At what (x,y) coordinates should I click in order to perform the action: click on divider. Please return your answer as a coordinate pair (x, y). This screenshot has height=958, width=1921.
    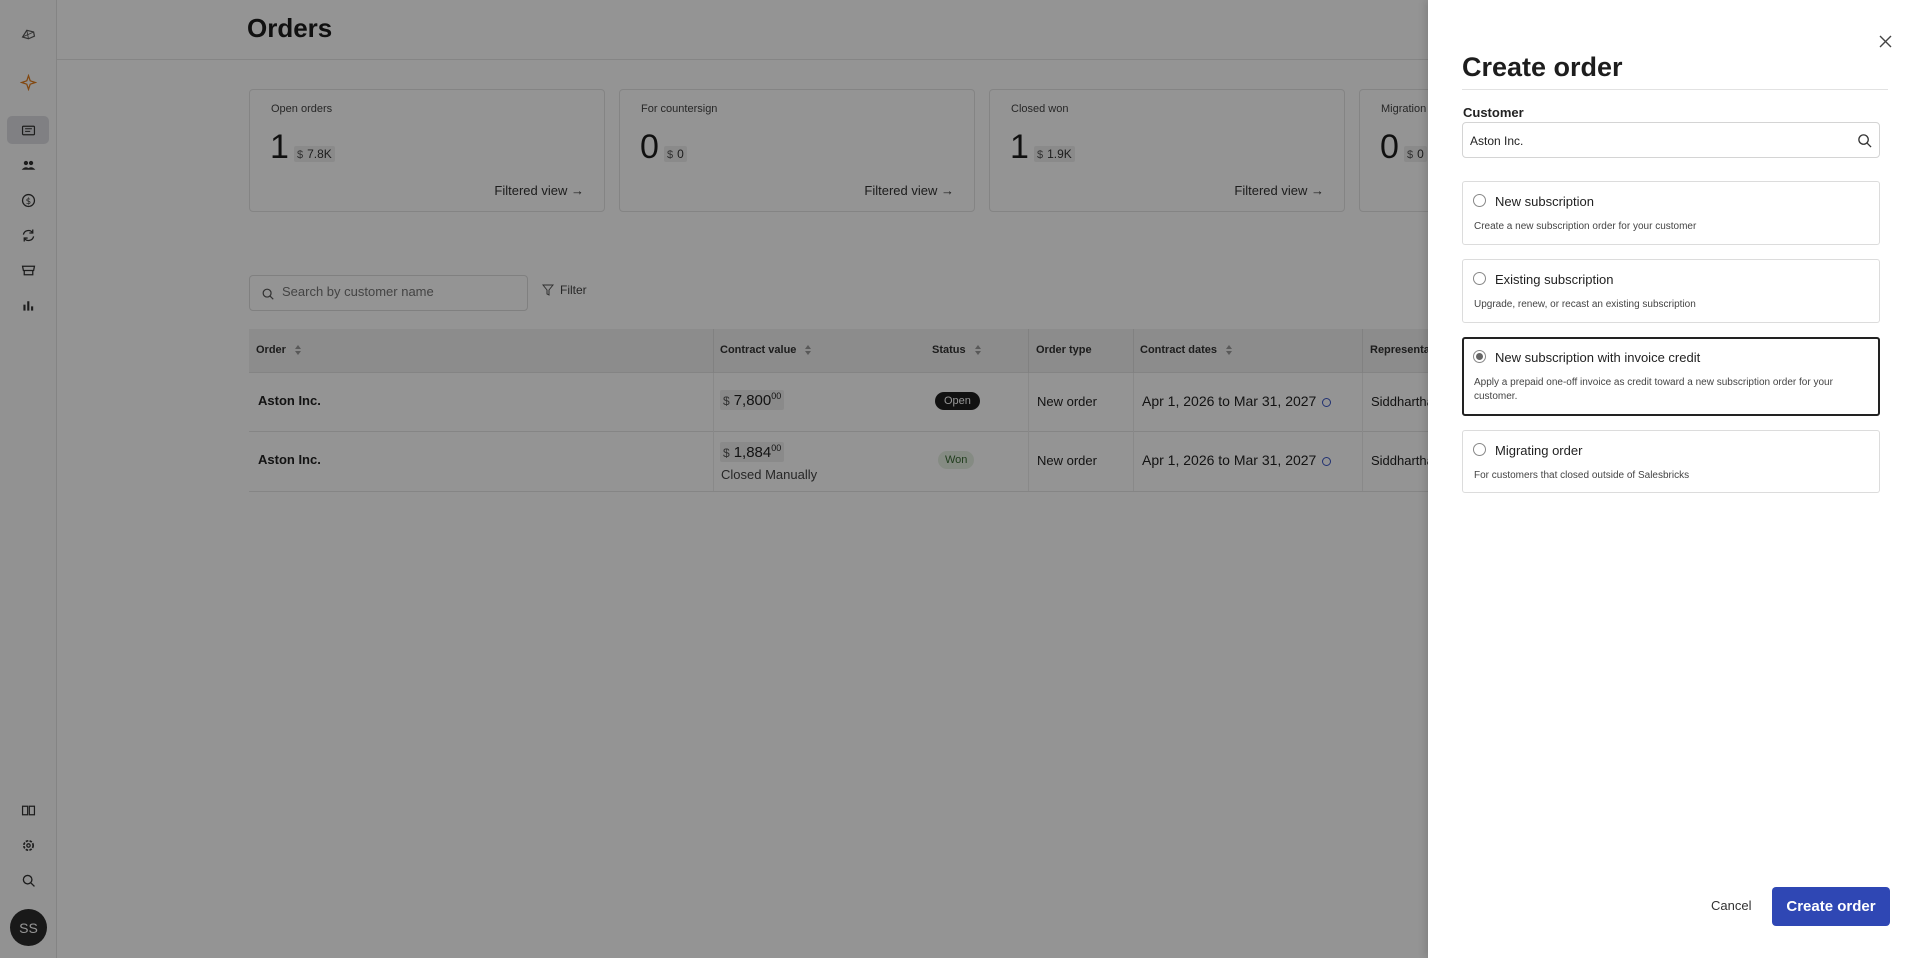
    Looking at the image, I should click on (1675, 89).